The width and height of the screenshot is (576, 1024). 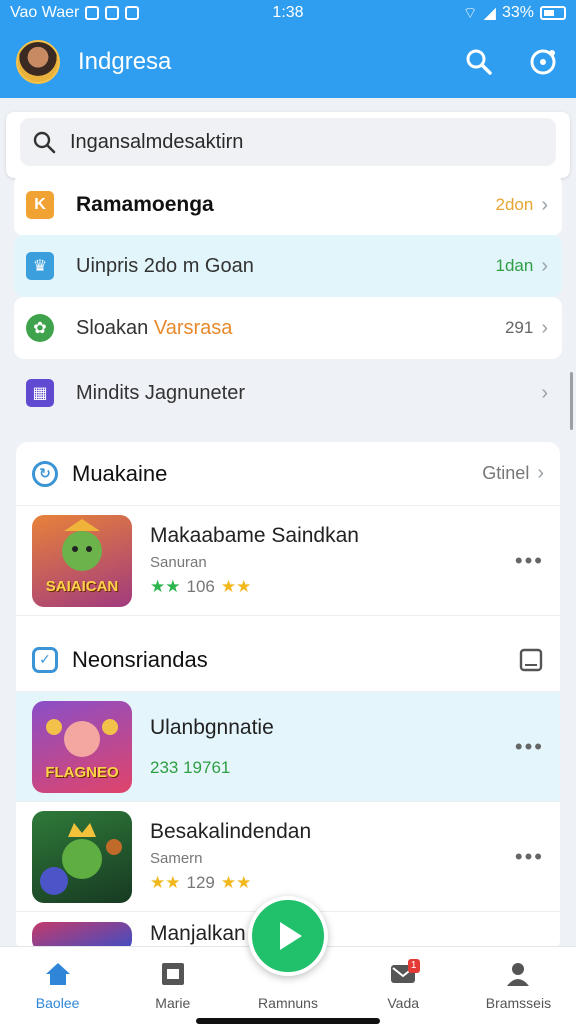 What do you see at coordinates (288, 747) in the screenshot?
I see `game-row: FLAGNEO Ulanbgnnatie 233 19761 •••` at bounding box center [288, 747].